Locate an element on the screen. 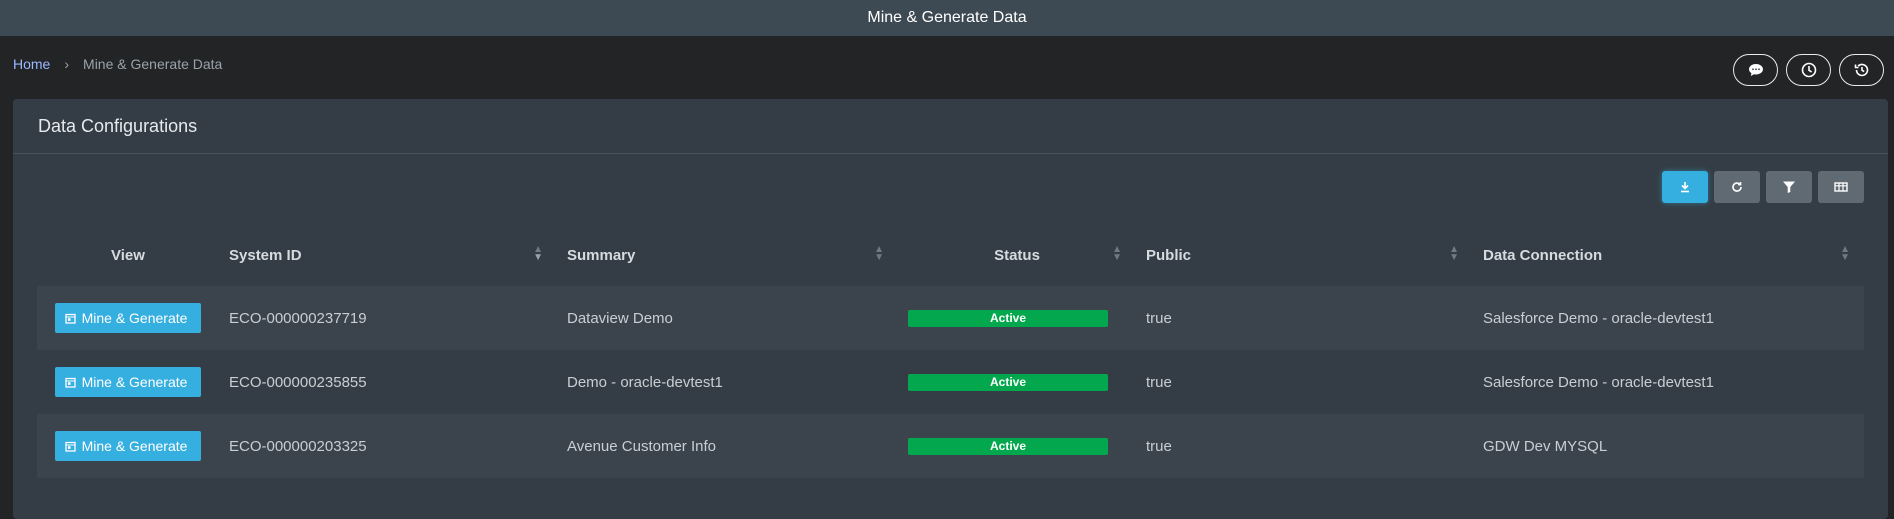 This screenshot has width=1894, height=519. cell-summary: Demo - oracle-devtest1 is located at coordinates (727, 382).